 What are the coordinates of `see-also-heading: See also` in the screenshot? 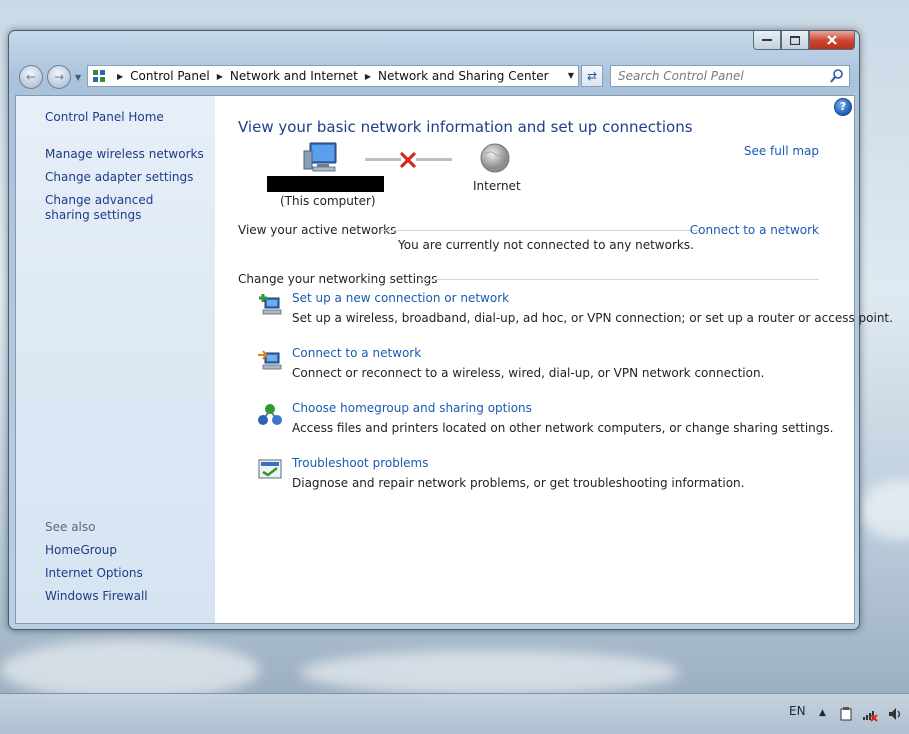 It's located at (70, 527).